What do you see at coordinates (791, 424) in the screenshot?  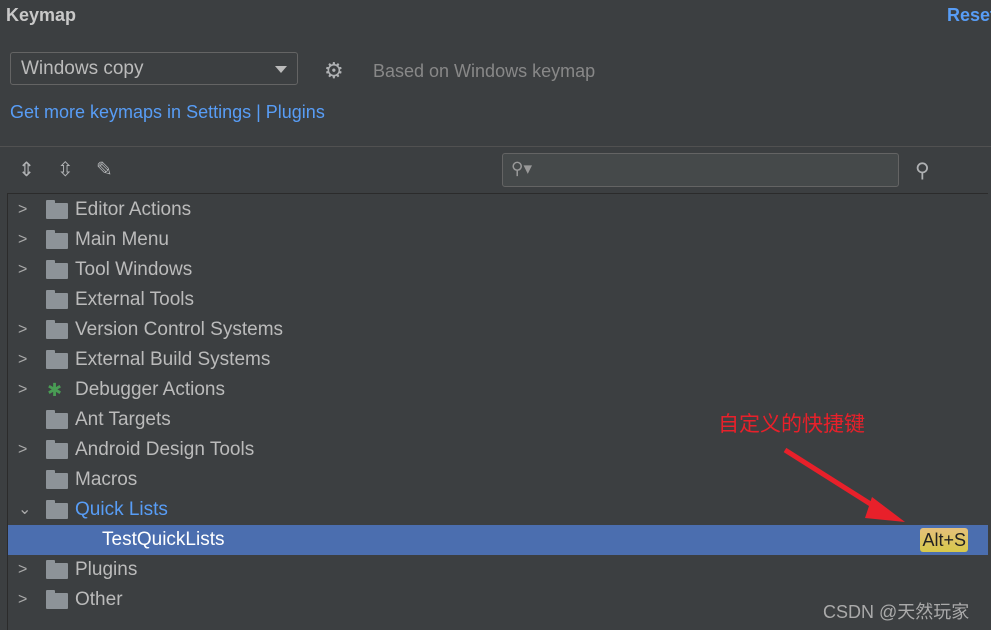 I see `annotation-text: 自定义的快捷键` at bounding box center [791, 424].